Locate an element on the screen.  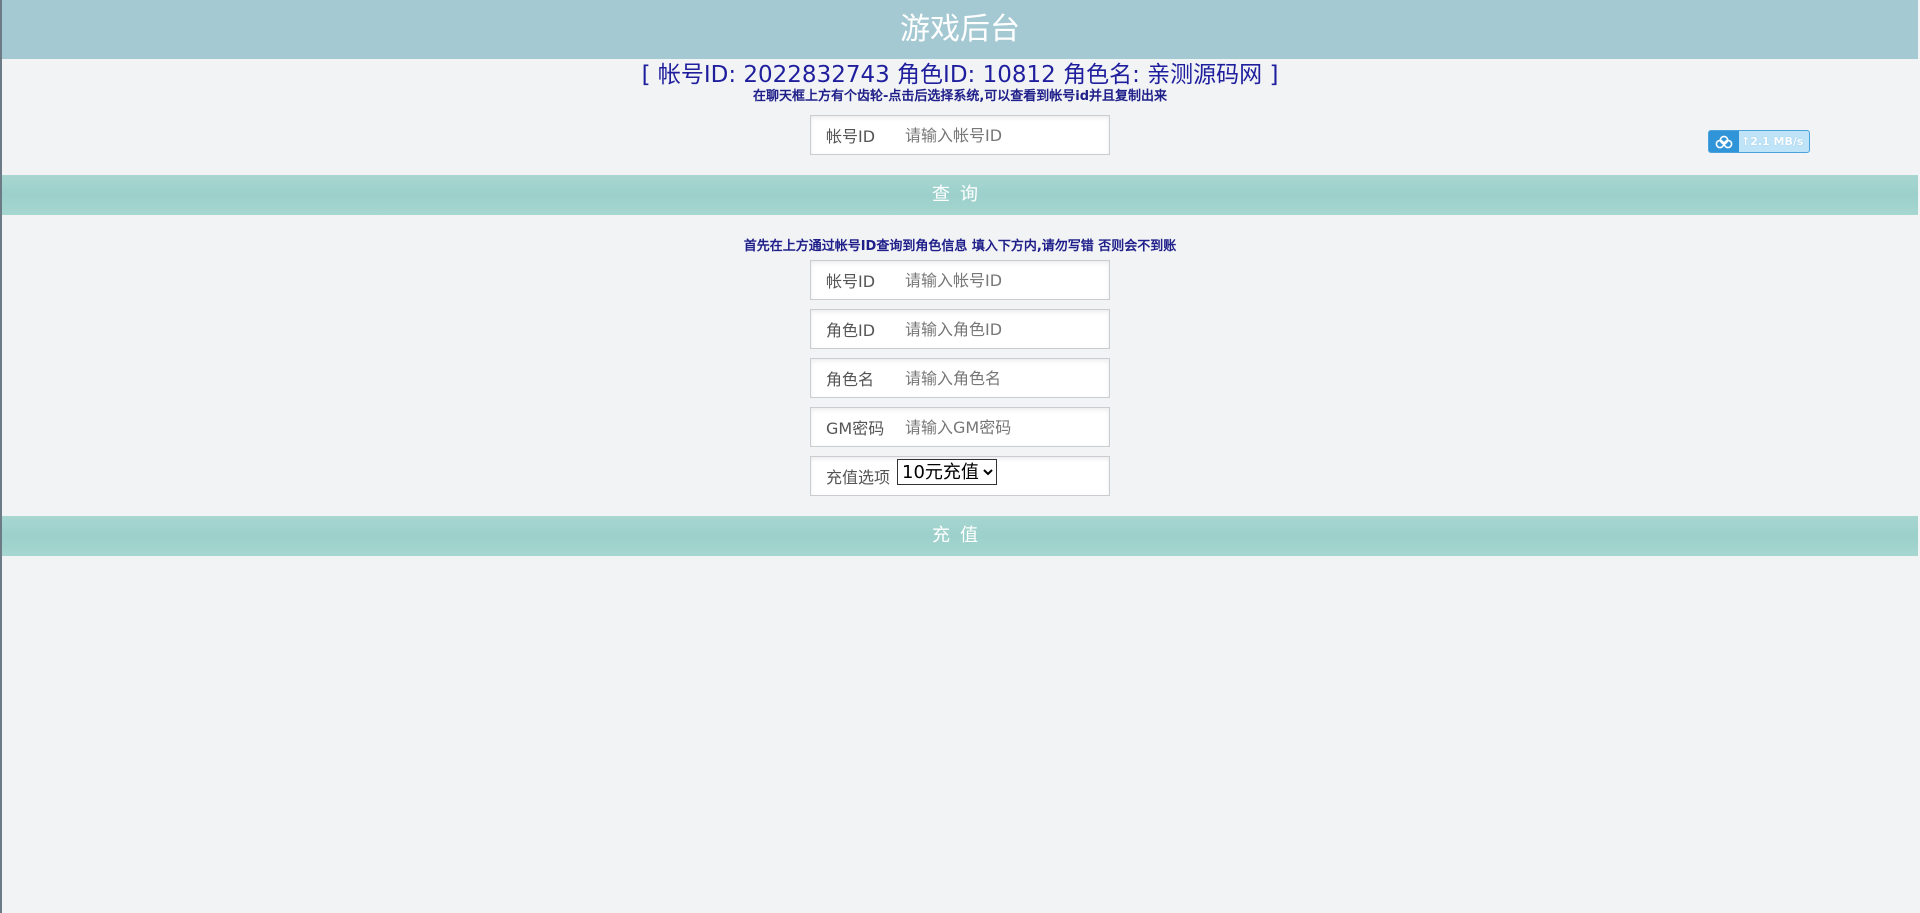
page-title: 游戏后台 is located at coordinates (960, 29).